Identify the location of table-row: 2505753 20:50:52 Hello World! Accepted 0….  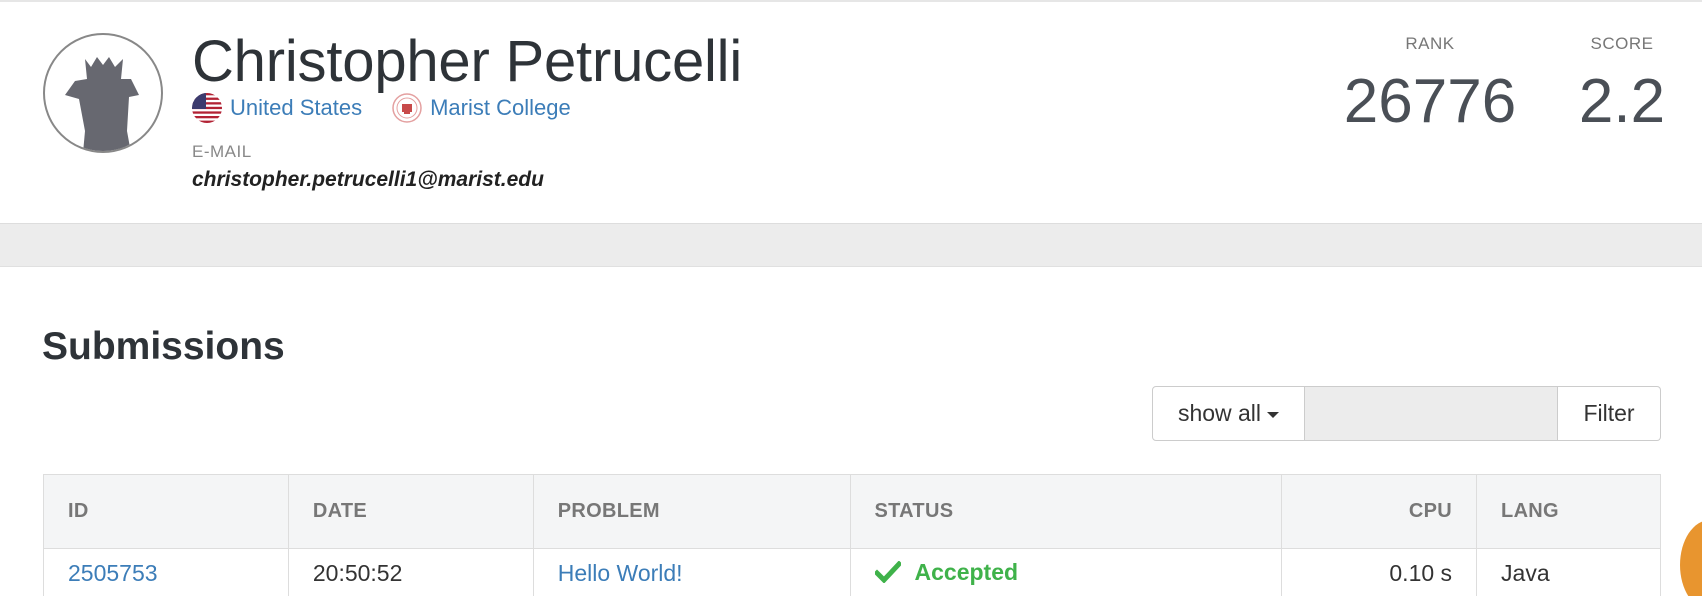
(852, 572).